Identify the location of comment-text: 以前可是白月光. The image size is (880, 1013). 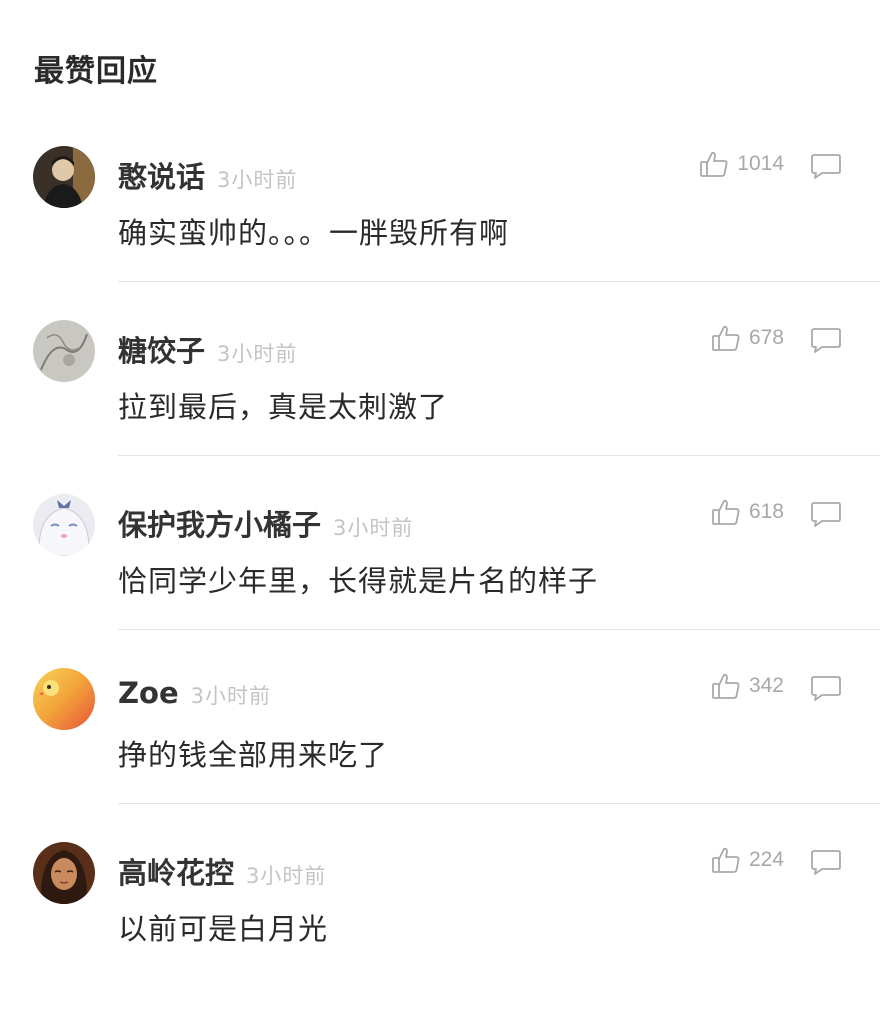
(223, 929).